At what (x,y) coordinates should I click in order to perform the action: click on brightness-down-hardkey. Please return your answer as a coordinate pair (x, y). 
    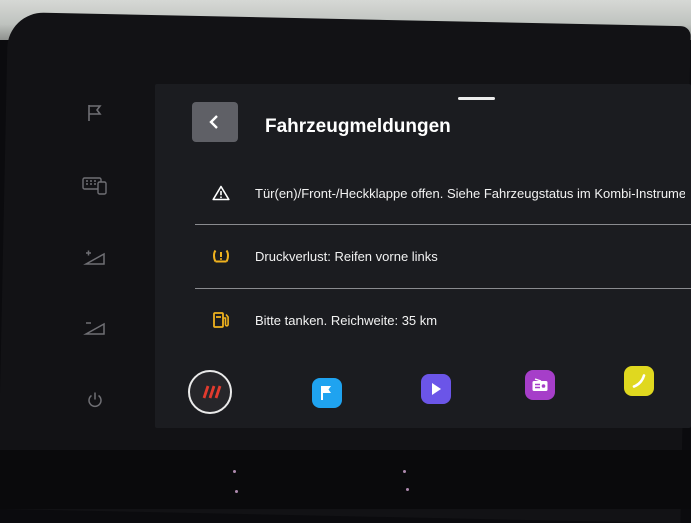
    Looking at the image, I should click on (95, 328).